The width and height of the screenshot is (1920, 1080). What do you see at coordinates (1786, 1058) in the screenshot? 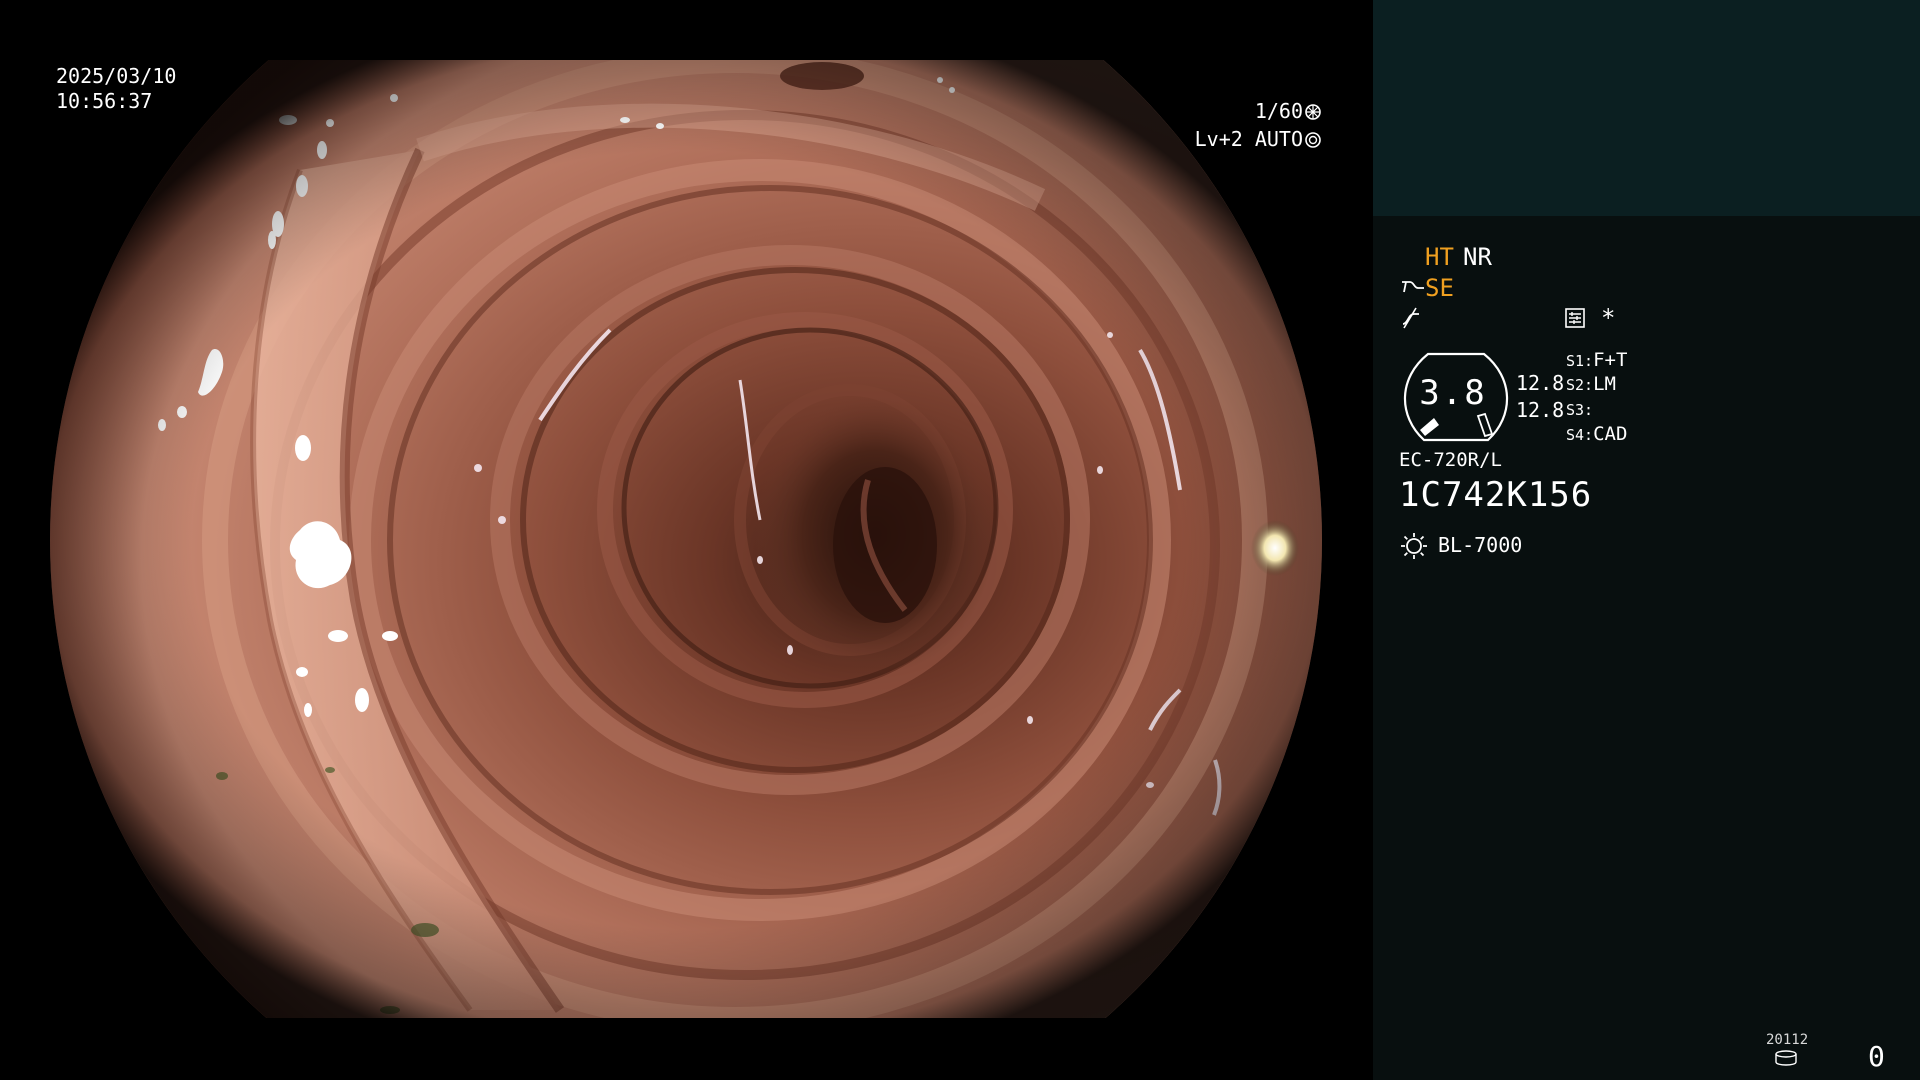
I see `storage-icon` at bounding box center [1786, 1058].